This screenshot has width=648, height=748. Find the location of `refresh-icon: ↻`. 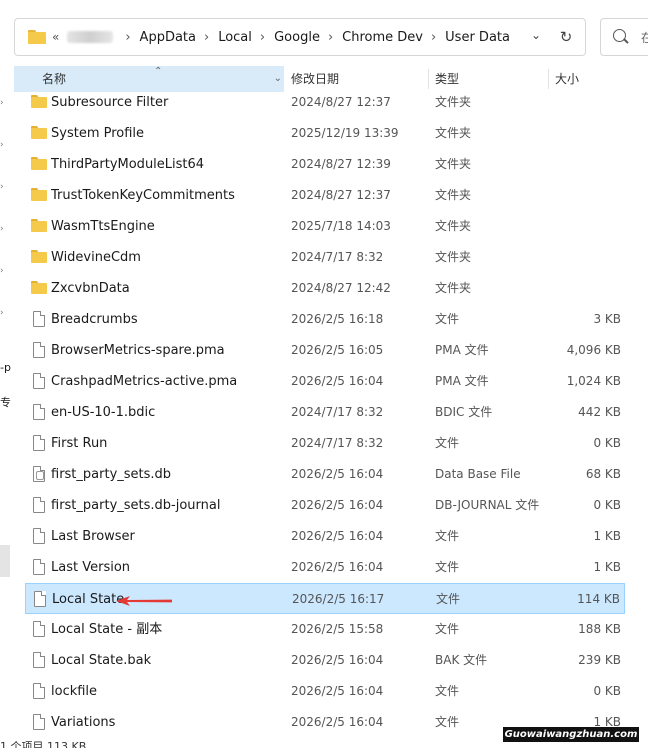

refresh-icon: ↻ is located at coordinates (566, 37).